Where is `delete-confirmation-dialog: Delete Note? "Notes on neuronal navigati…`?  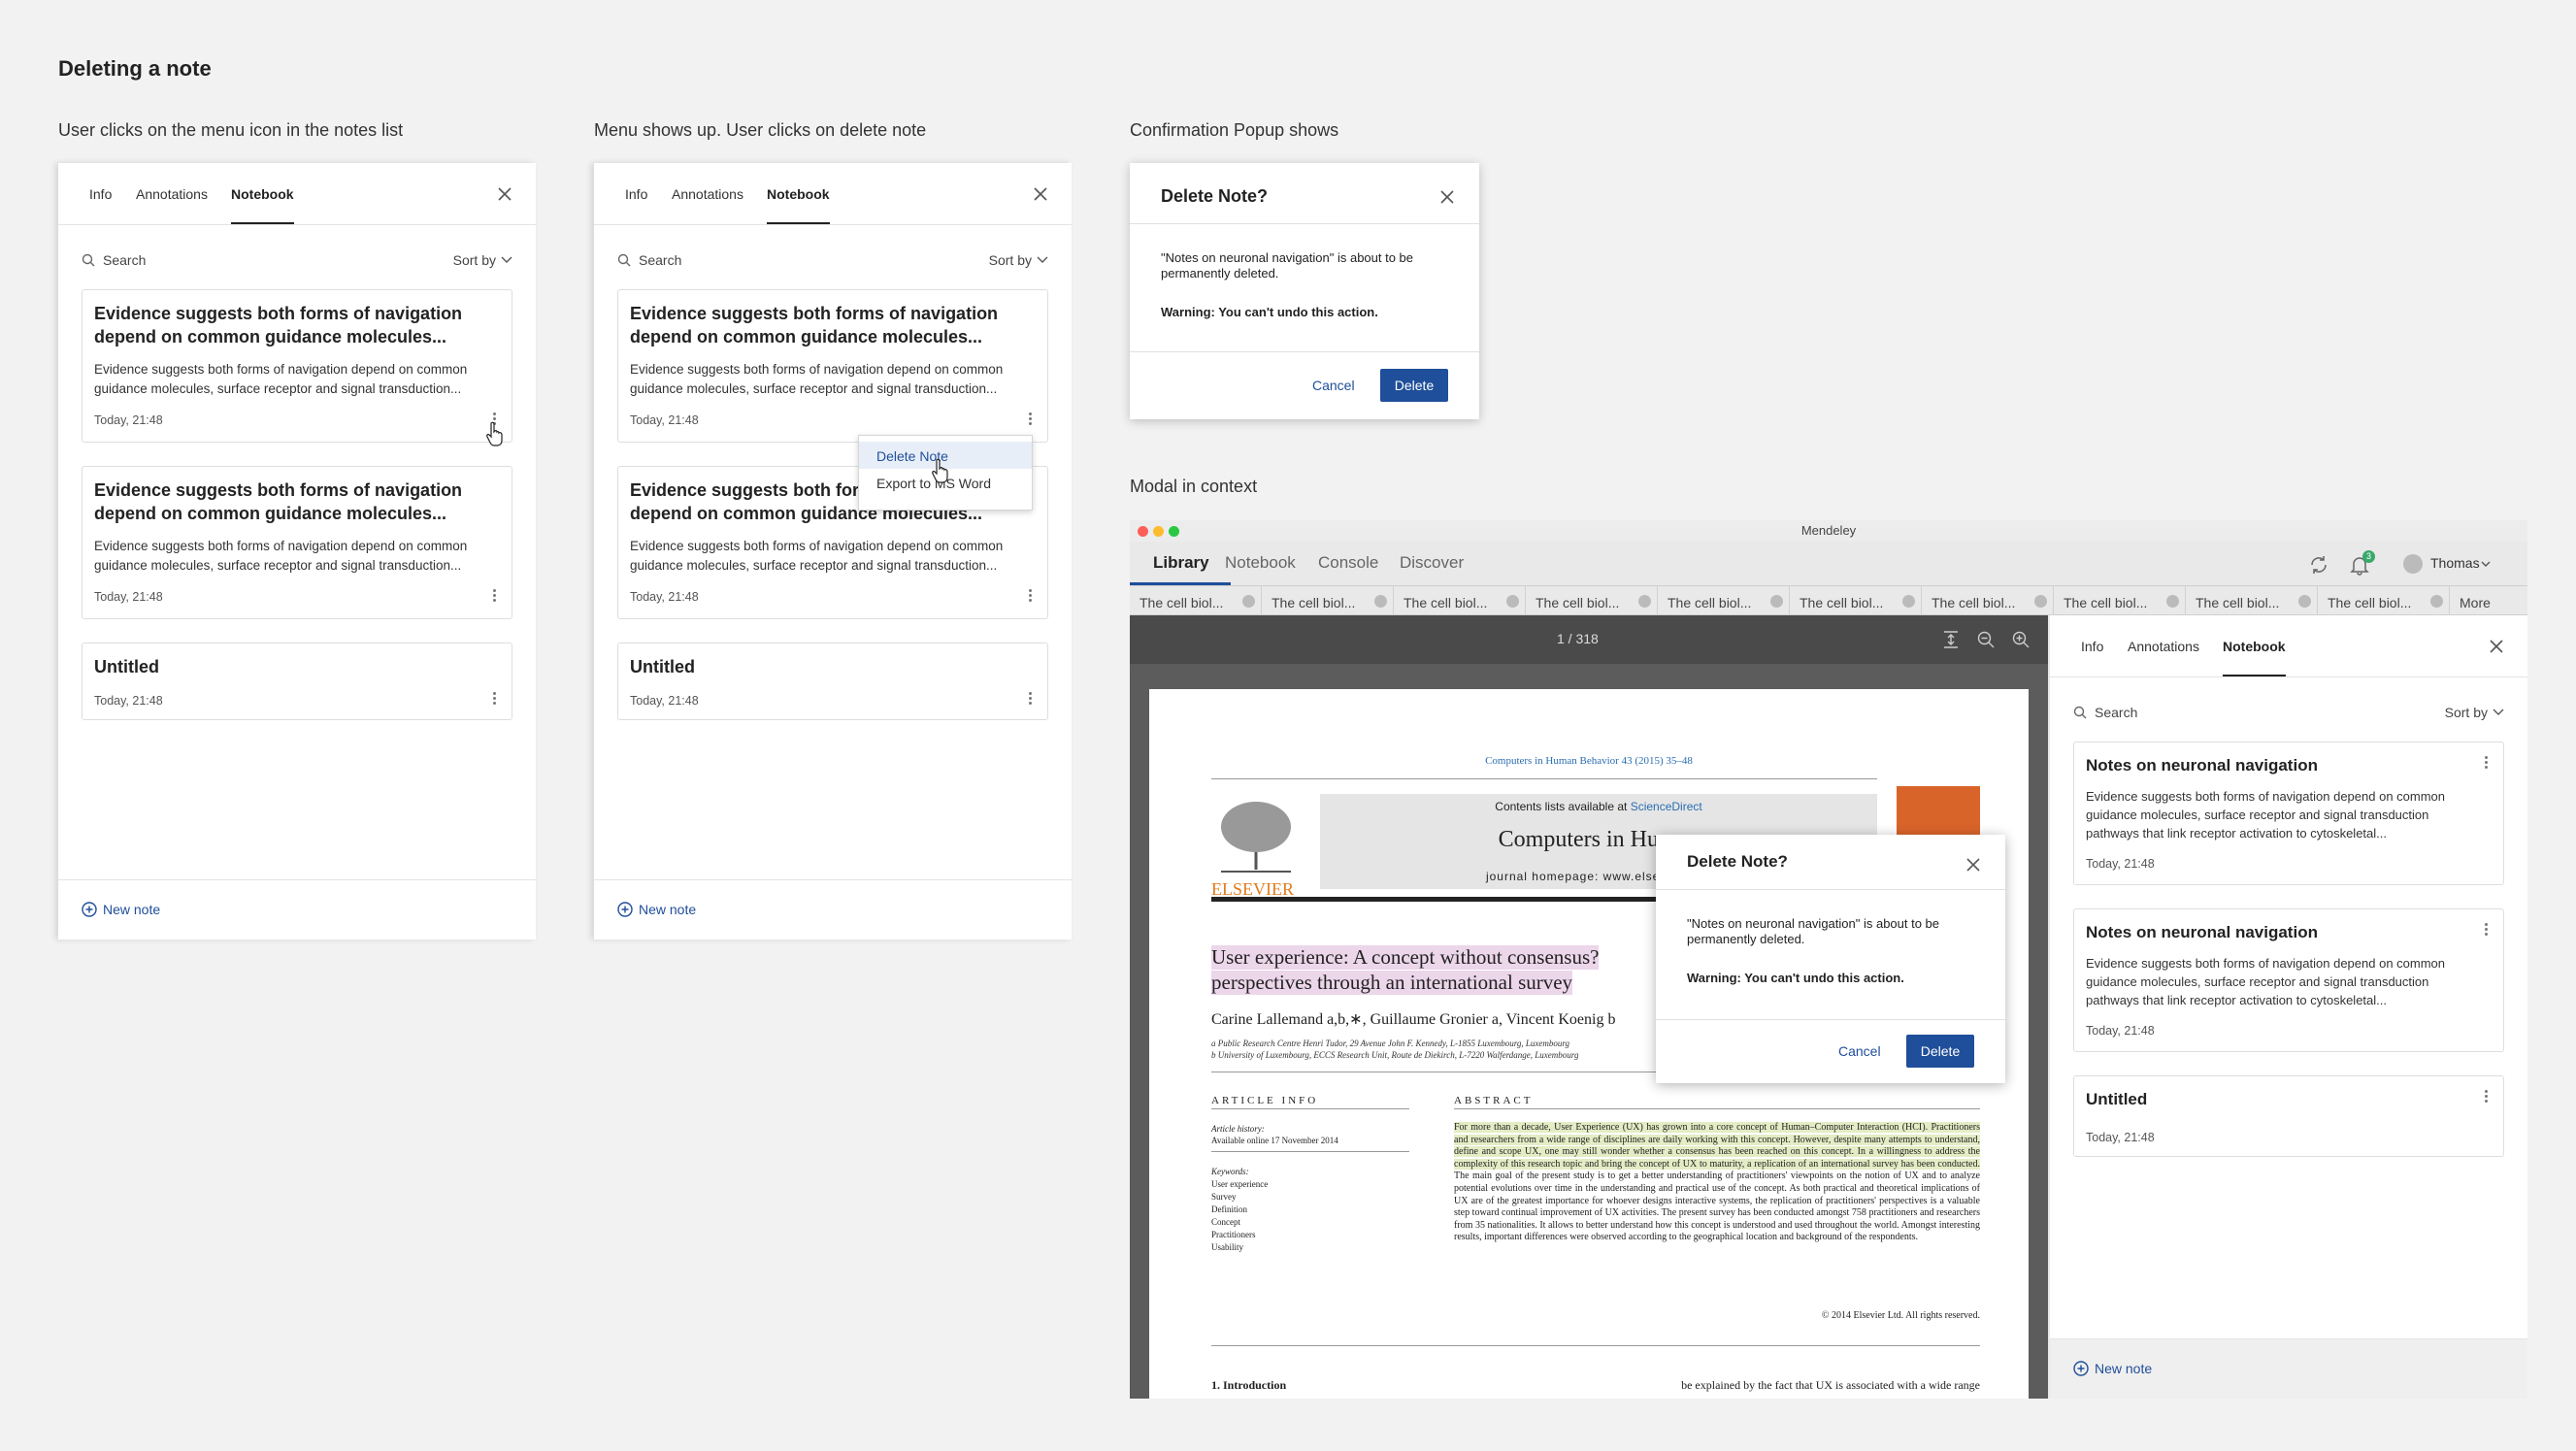
delete-confirmation-dialog: Delete Note? "Notes on neuronal navigati… is located at coordinates (1304, 291).